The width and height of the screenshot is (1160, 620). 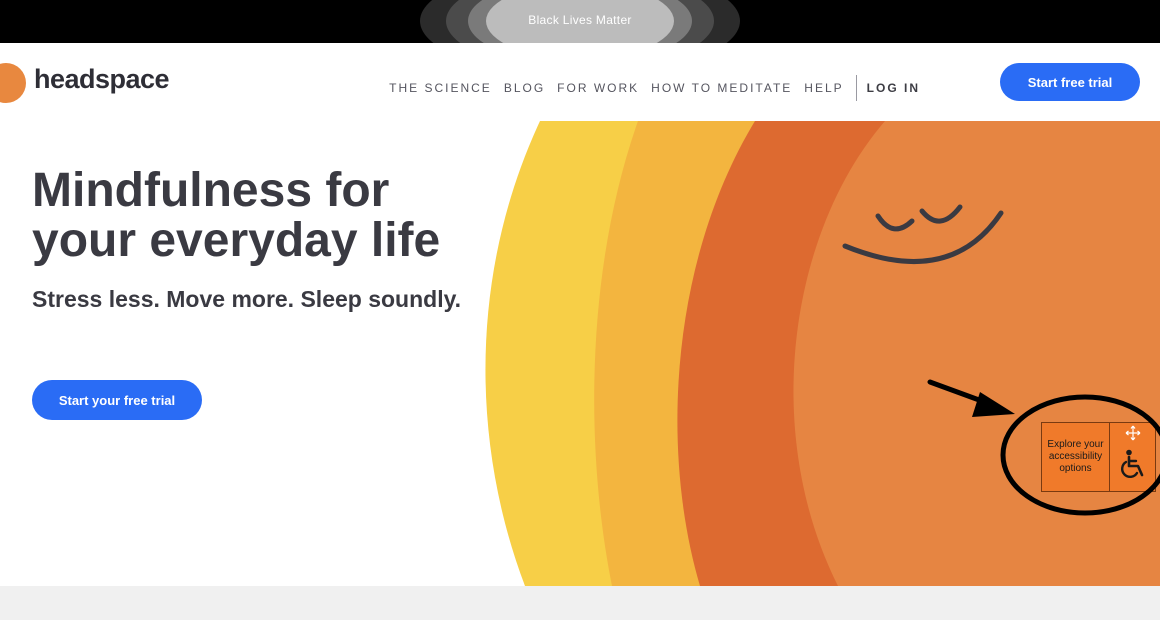 I want to click on logo-text: headspace, so click(x=102, y=79).